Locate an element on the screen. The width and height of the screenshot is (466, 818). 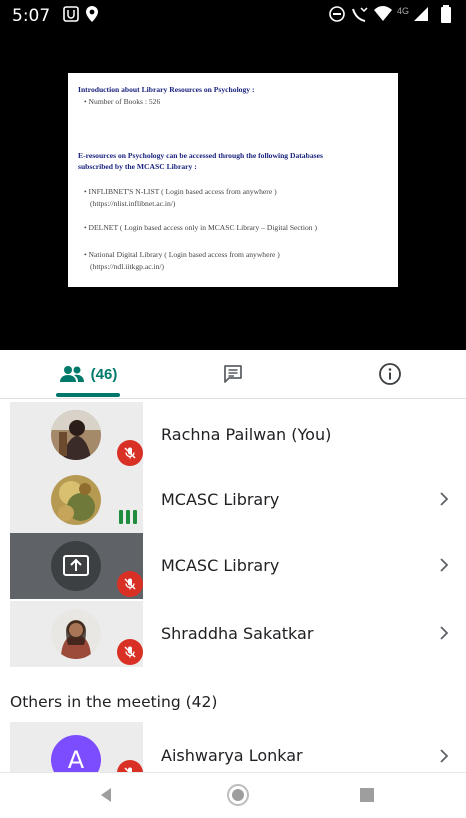
chat-icon is located at coordinates (233, 374).